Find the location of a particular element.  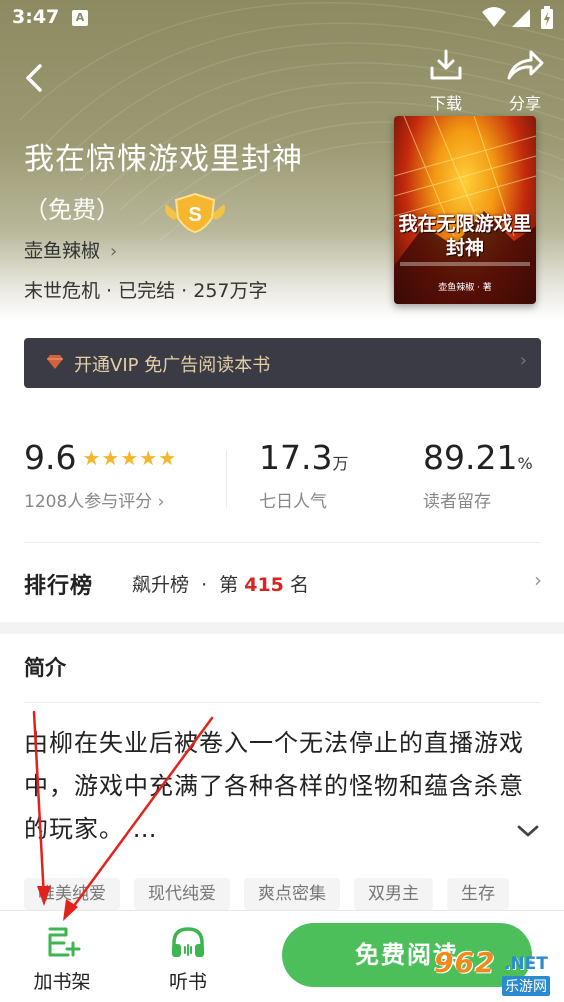

watermark-net: .NET is located at coordinates (526, 964).